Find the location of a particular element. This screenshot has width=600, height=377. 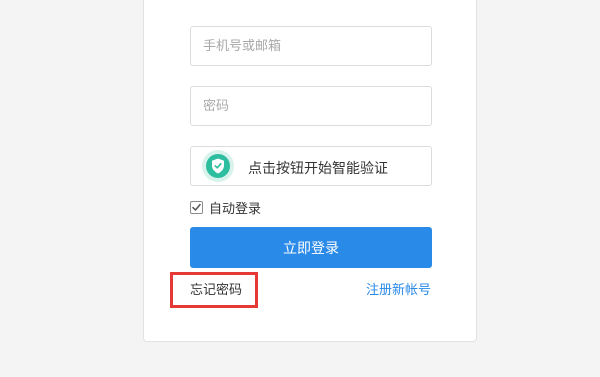

captcha-label: 点击按钮开始智能验证 is located at coordinates (318, 169).